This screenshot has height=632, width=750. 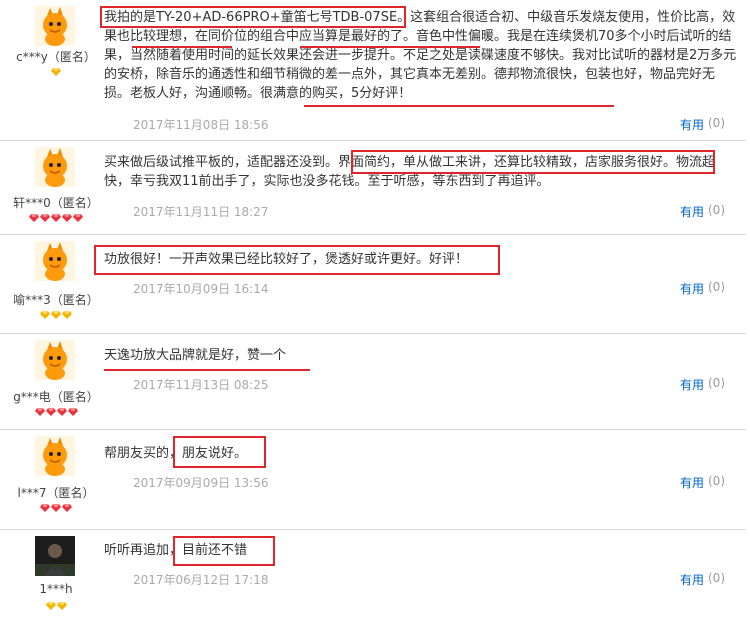 I want to click on username: 1***h, so click(x=56, y=589).